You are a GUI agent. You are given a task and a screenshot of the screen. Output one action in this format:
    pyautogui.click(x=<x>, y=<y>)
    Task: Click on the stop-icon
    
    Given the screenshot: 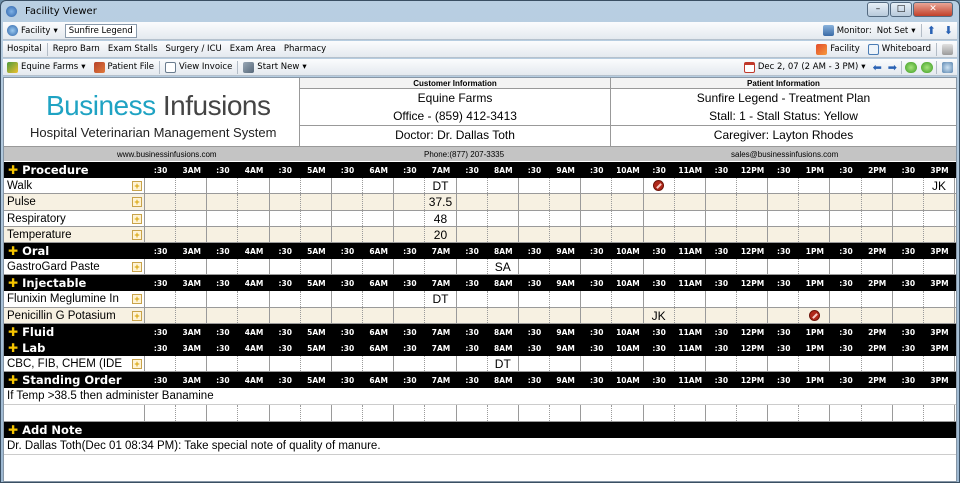 What is the action you would take?
    pyautogui.click(x=814, y=316)
    